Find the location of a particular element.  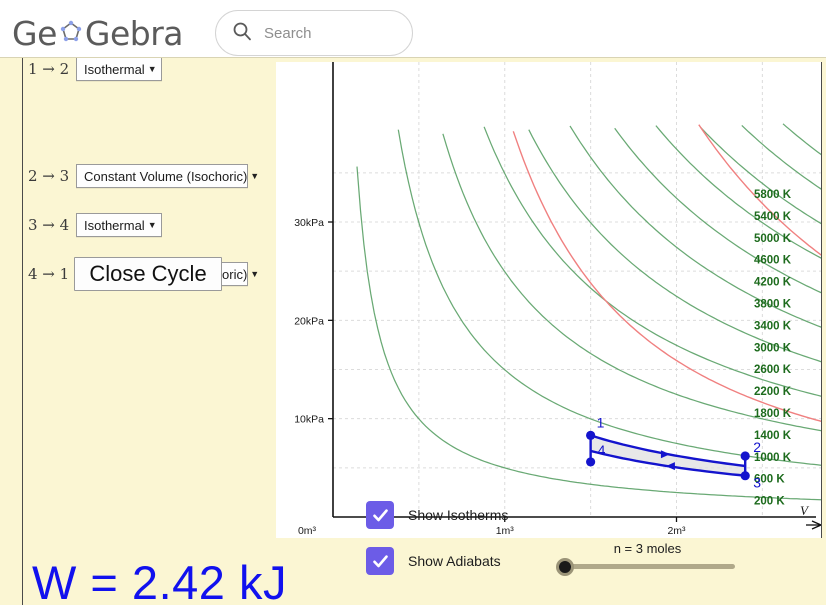

isotherm-label-4200-K: 4200 K is located at coordinates (773, 283).